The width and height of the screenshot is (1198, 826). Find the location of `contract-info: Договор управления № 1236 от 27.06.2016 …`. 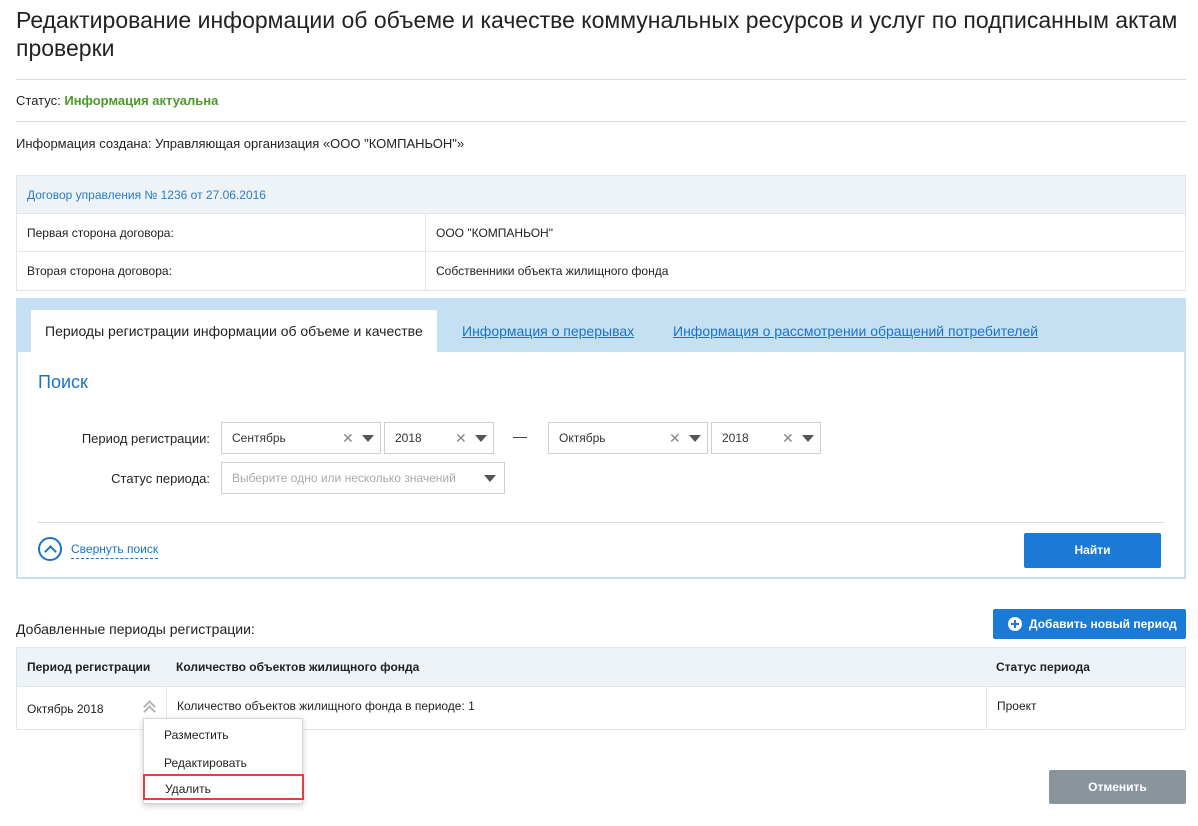

contract-info: Договор управления № 1236 от 27.06.2016 … is located at coordinates (601, 233).